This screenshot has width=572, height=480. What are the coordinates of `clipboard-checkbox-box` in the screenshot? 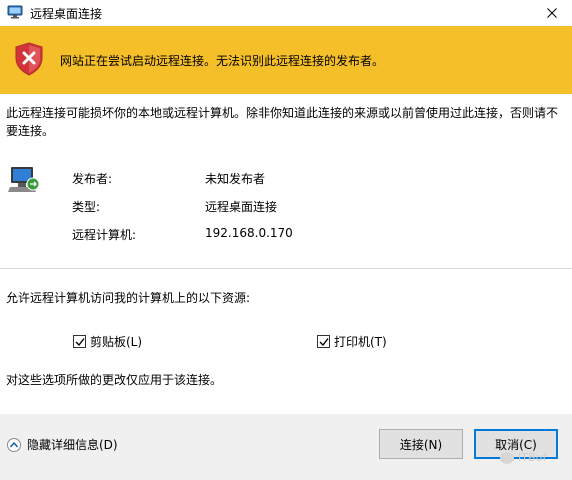 It's located at (79, 341).